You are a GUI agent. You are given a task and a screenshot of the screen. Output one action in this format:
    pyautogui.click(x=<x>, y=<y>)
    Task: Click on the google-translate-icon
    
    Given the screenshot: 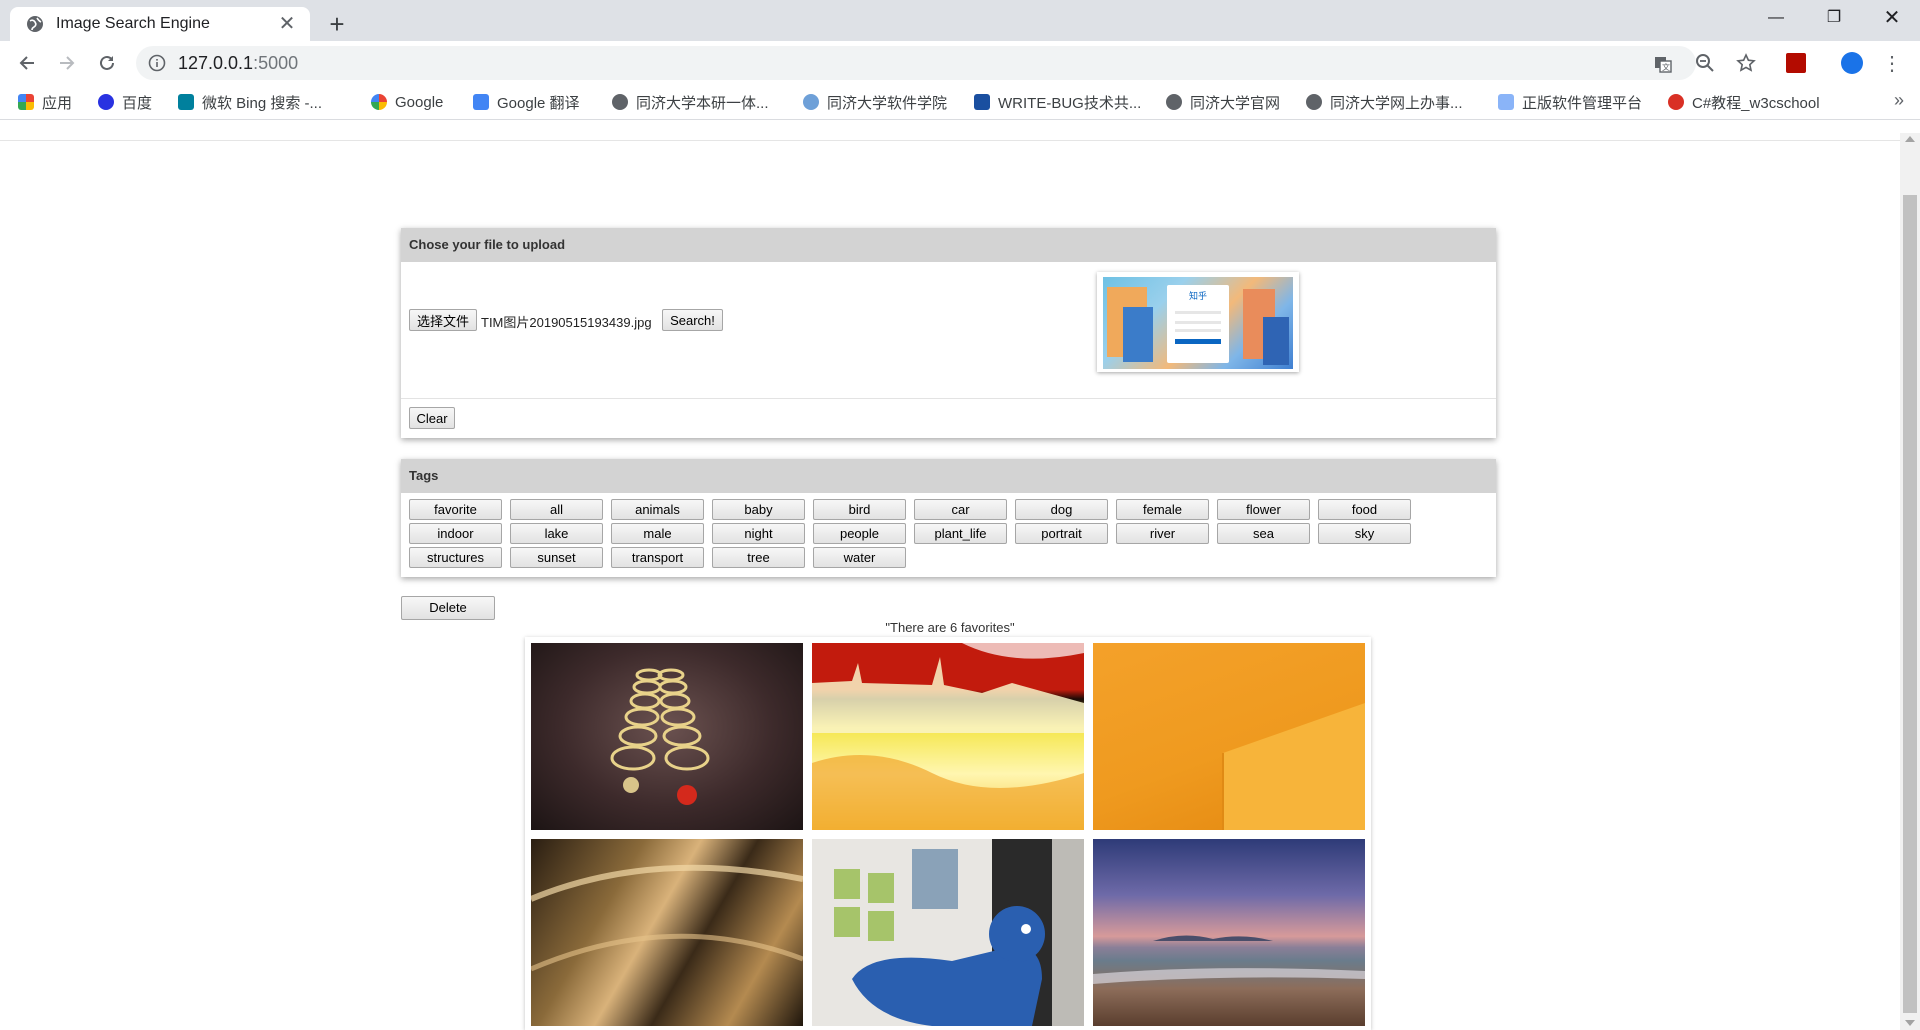 What is the action you would take?
    pyautogui.click(x=481, y=102)
    